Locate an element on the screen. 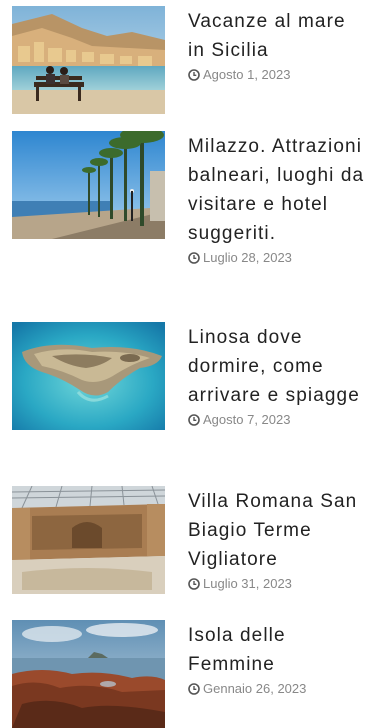 Image resolution: width=366 pixels, height=728 pixels. island-aerial-photo is located at coordinates (88, 376).